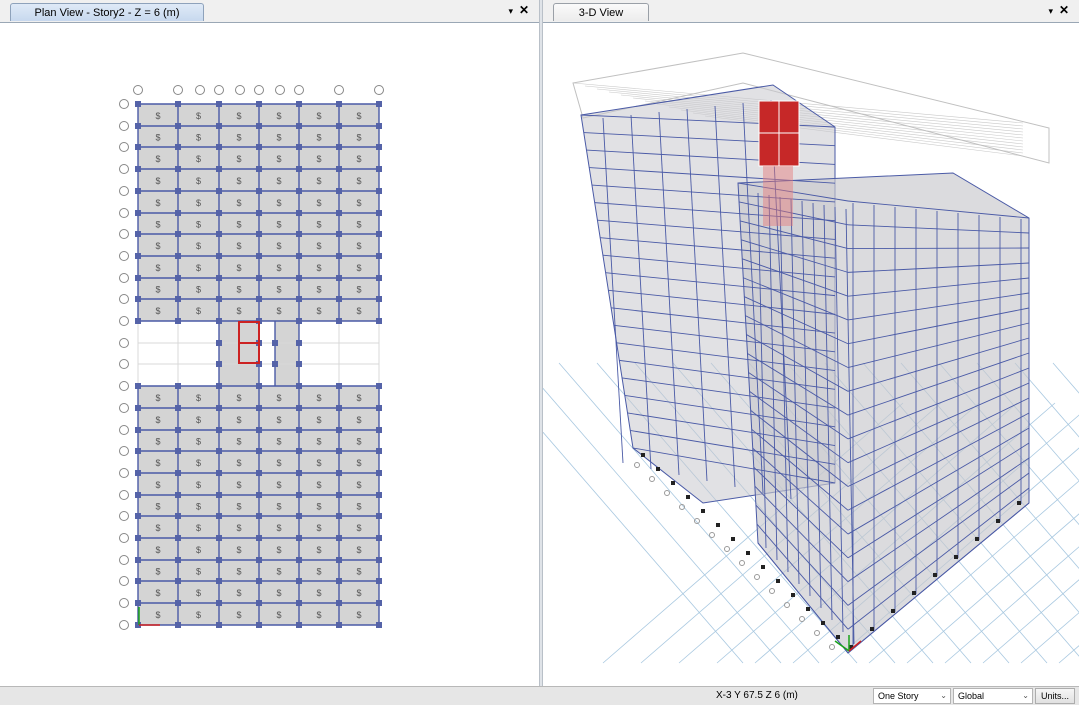 The height and width of the screenshot is (705, 1079). Describe the element at coordinates (269, 11) in the screenshot. I see `plan-view-tabbar: Plan View - Story2 - Z = 6 (m) ▾ ✕` at that location.